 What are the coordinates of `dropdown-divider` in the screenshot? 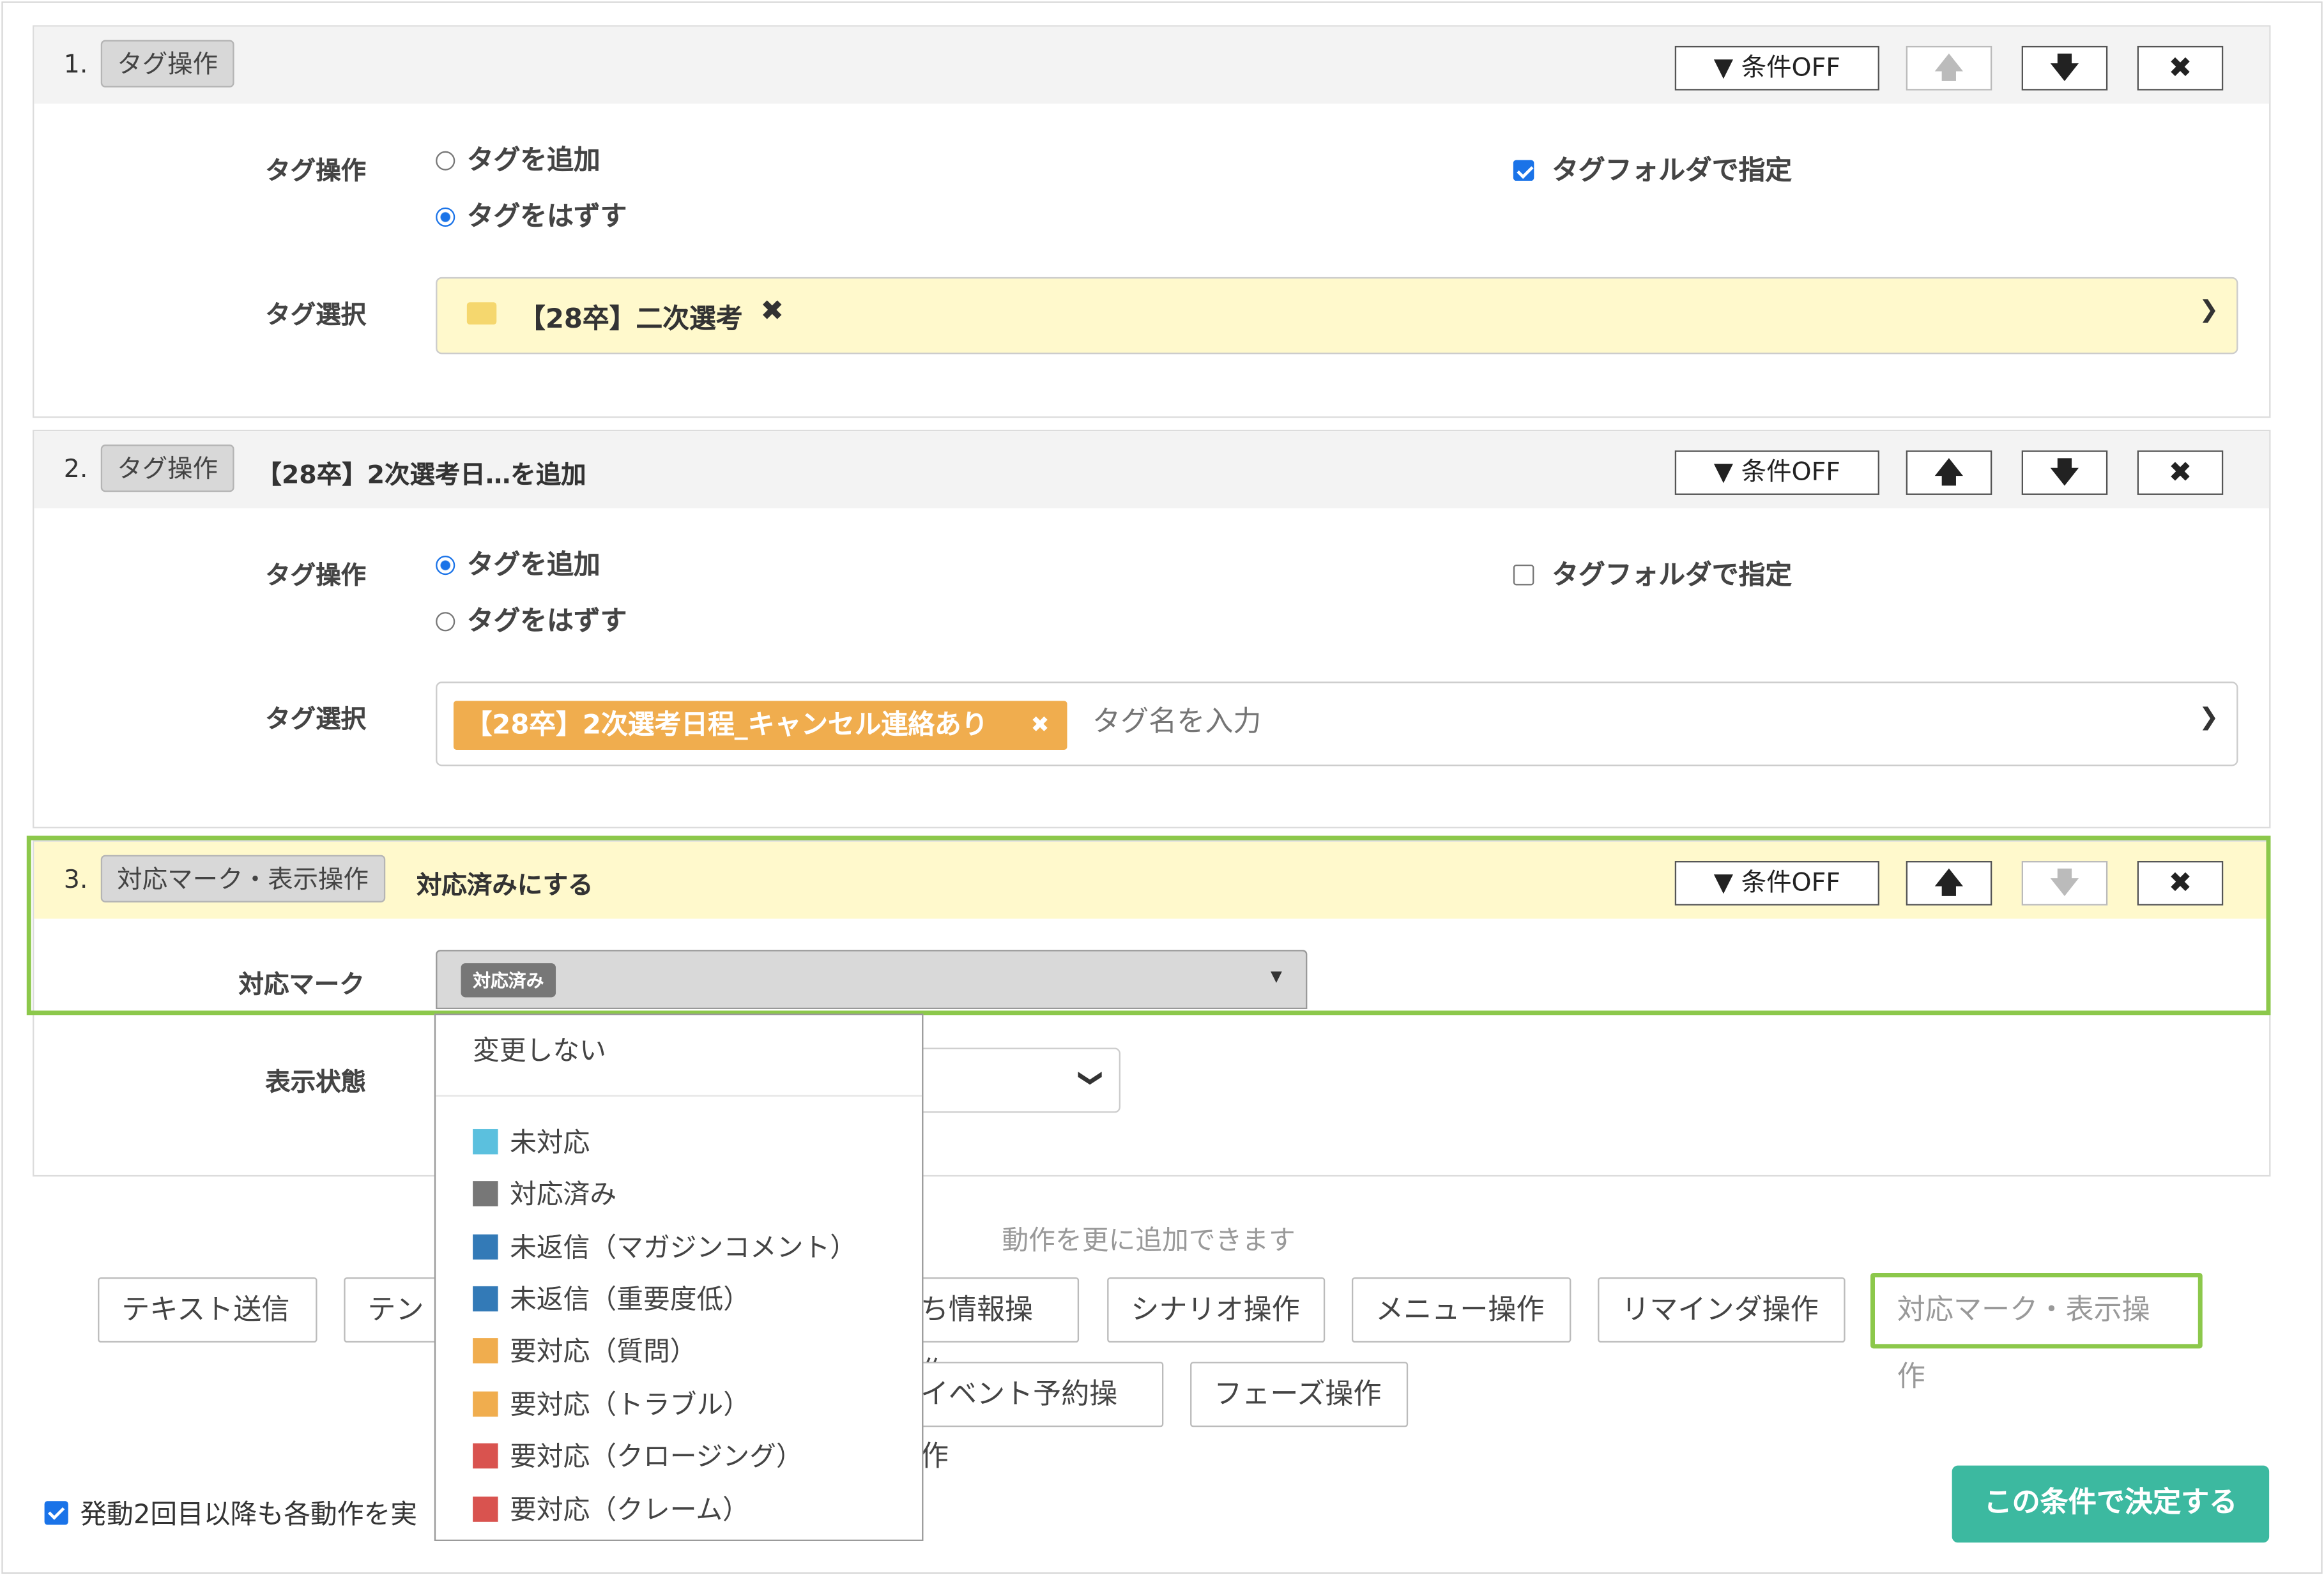 It's located at (679, 1096).